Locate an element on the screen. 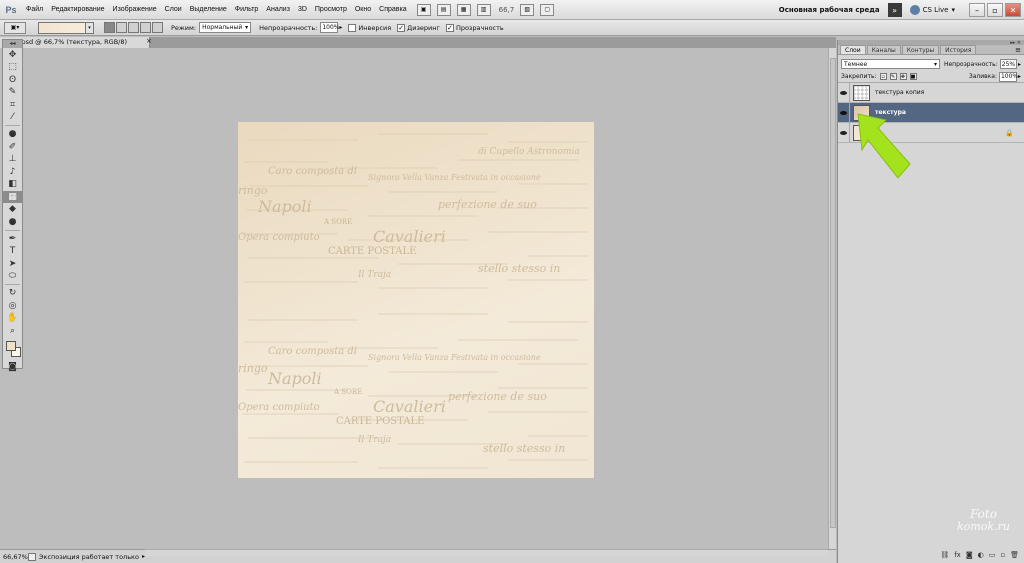 The height and width of the screenshot is (563, 1024). layer-row: текстура копия is located at coordinates (931, 92).